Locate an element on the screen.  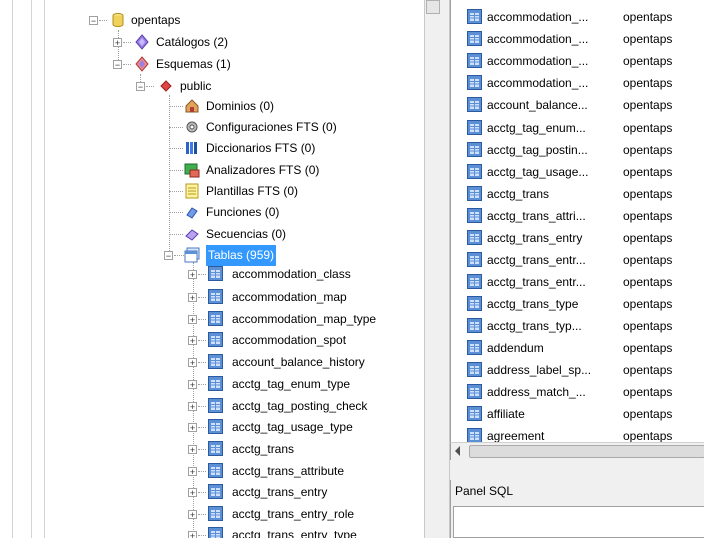
sql-panel: Panel SQL is located at coordinates (577, 509).